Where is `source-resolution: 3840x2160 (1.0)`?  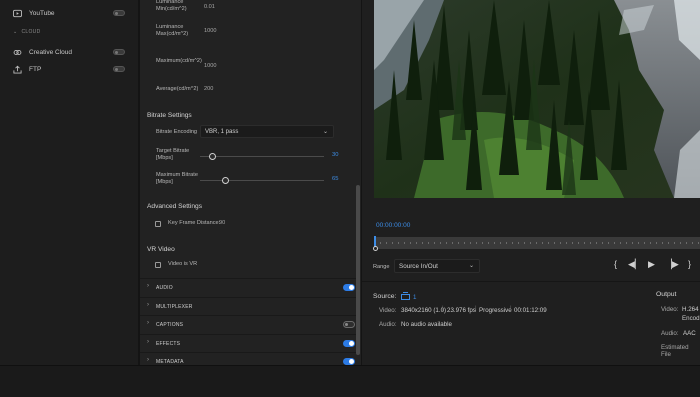
source-resolution: 3840x2160 (1.0) is located at coordinates (424, 310).